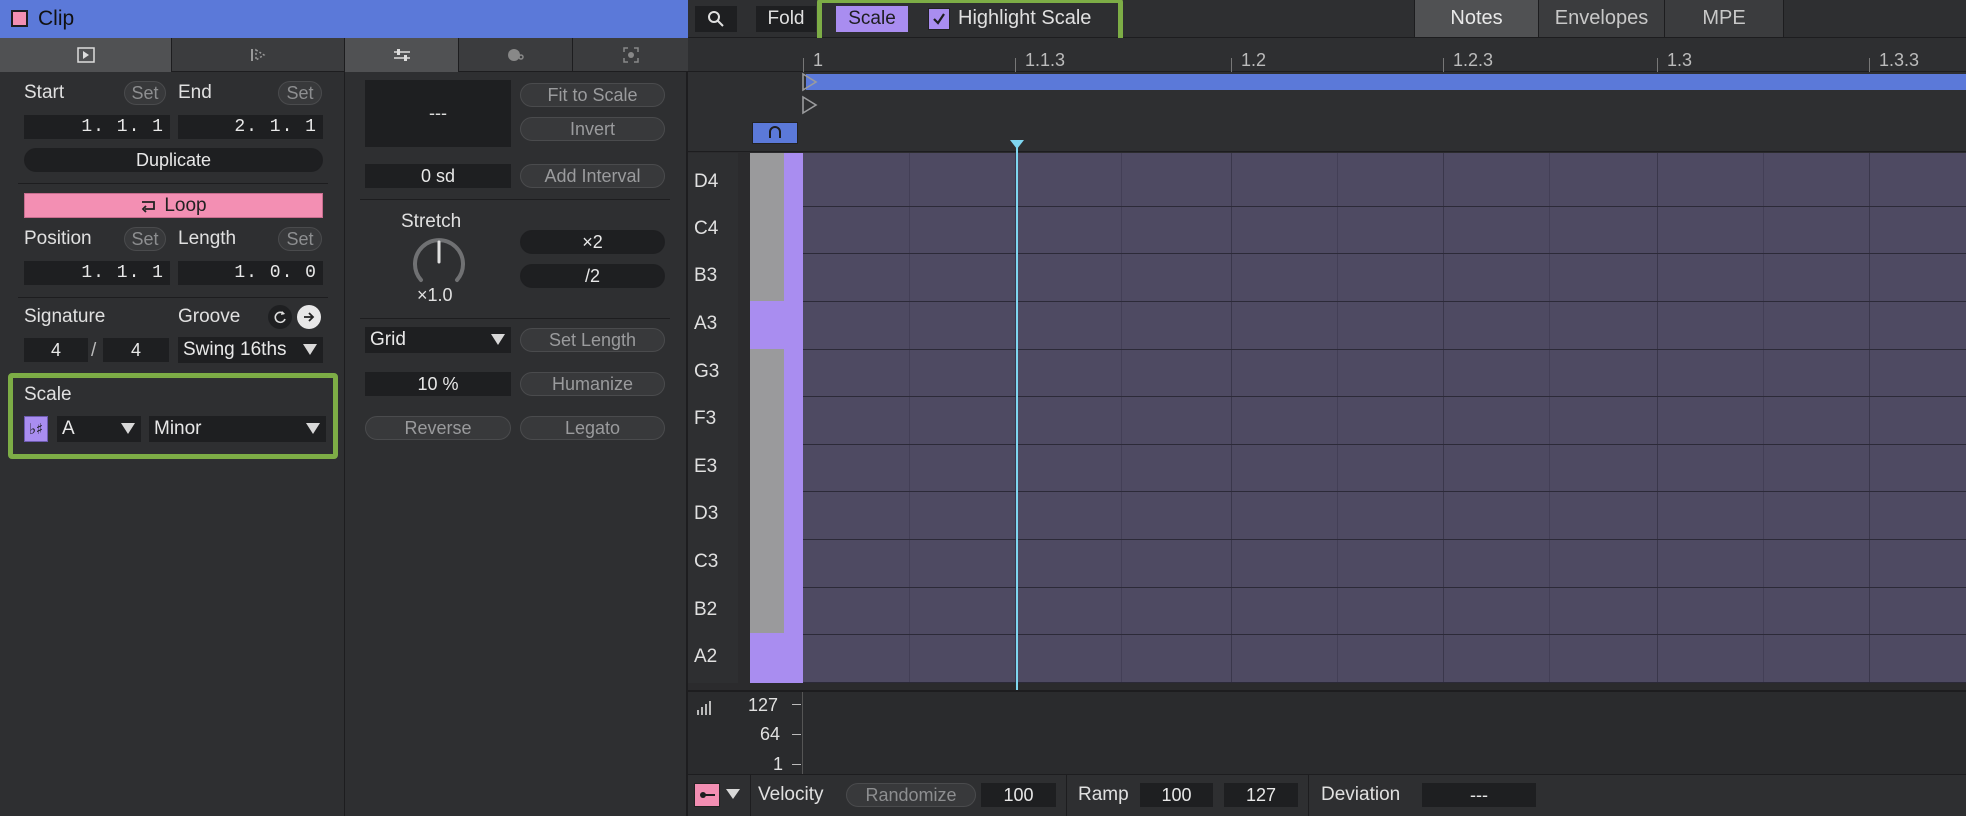 Image resolution: width=1966 pixels, height=816 pixels. What do you see at coordinates (911, 795) in the screenshot?
I see `randomize-button: Randomize` at bounding box center [911, 795].